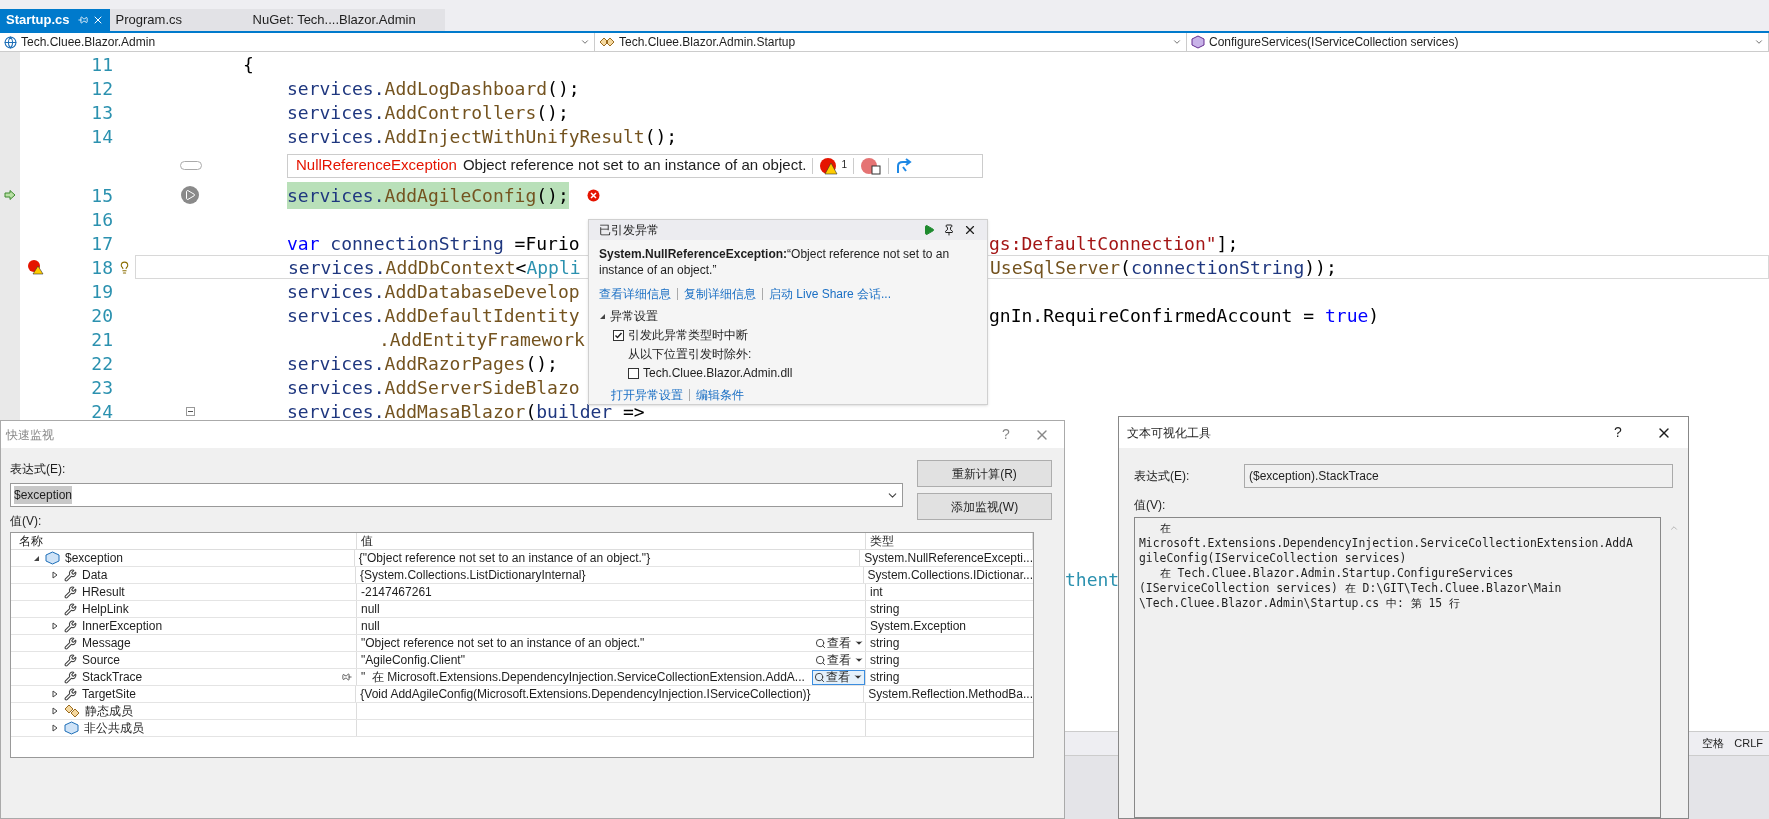 This screenshot has width=1769, height=819. I want to click on exception-message: Object reference not set to an instance of an object., so click(634, 165).